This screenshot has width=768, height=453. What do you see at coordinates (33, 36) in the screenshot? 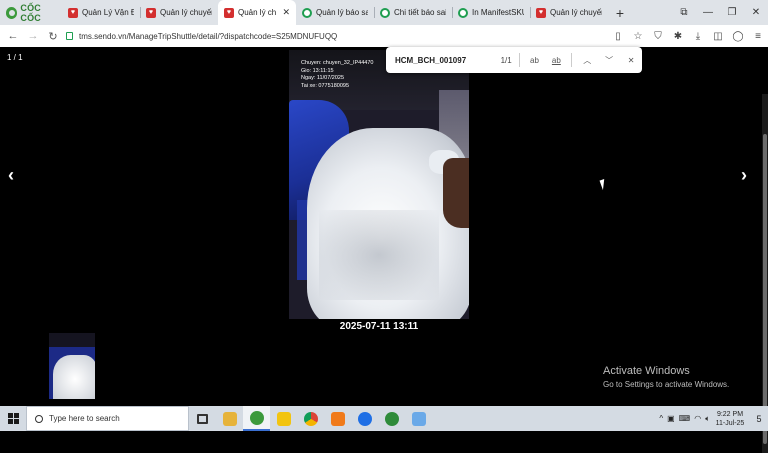
I see `forward-icon: →` at bounding box center [33, 36].